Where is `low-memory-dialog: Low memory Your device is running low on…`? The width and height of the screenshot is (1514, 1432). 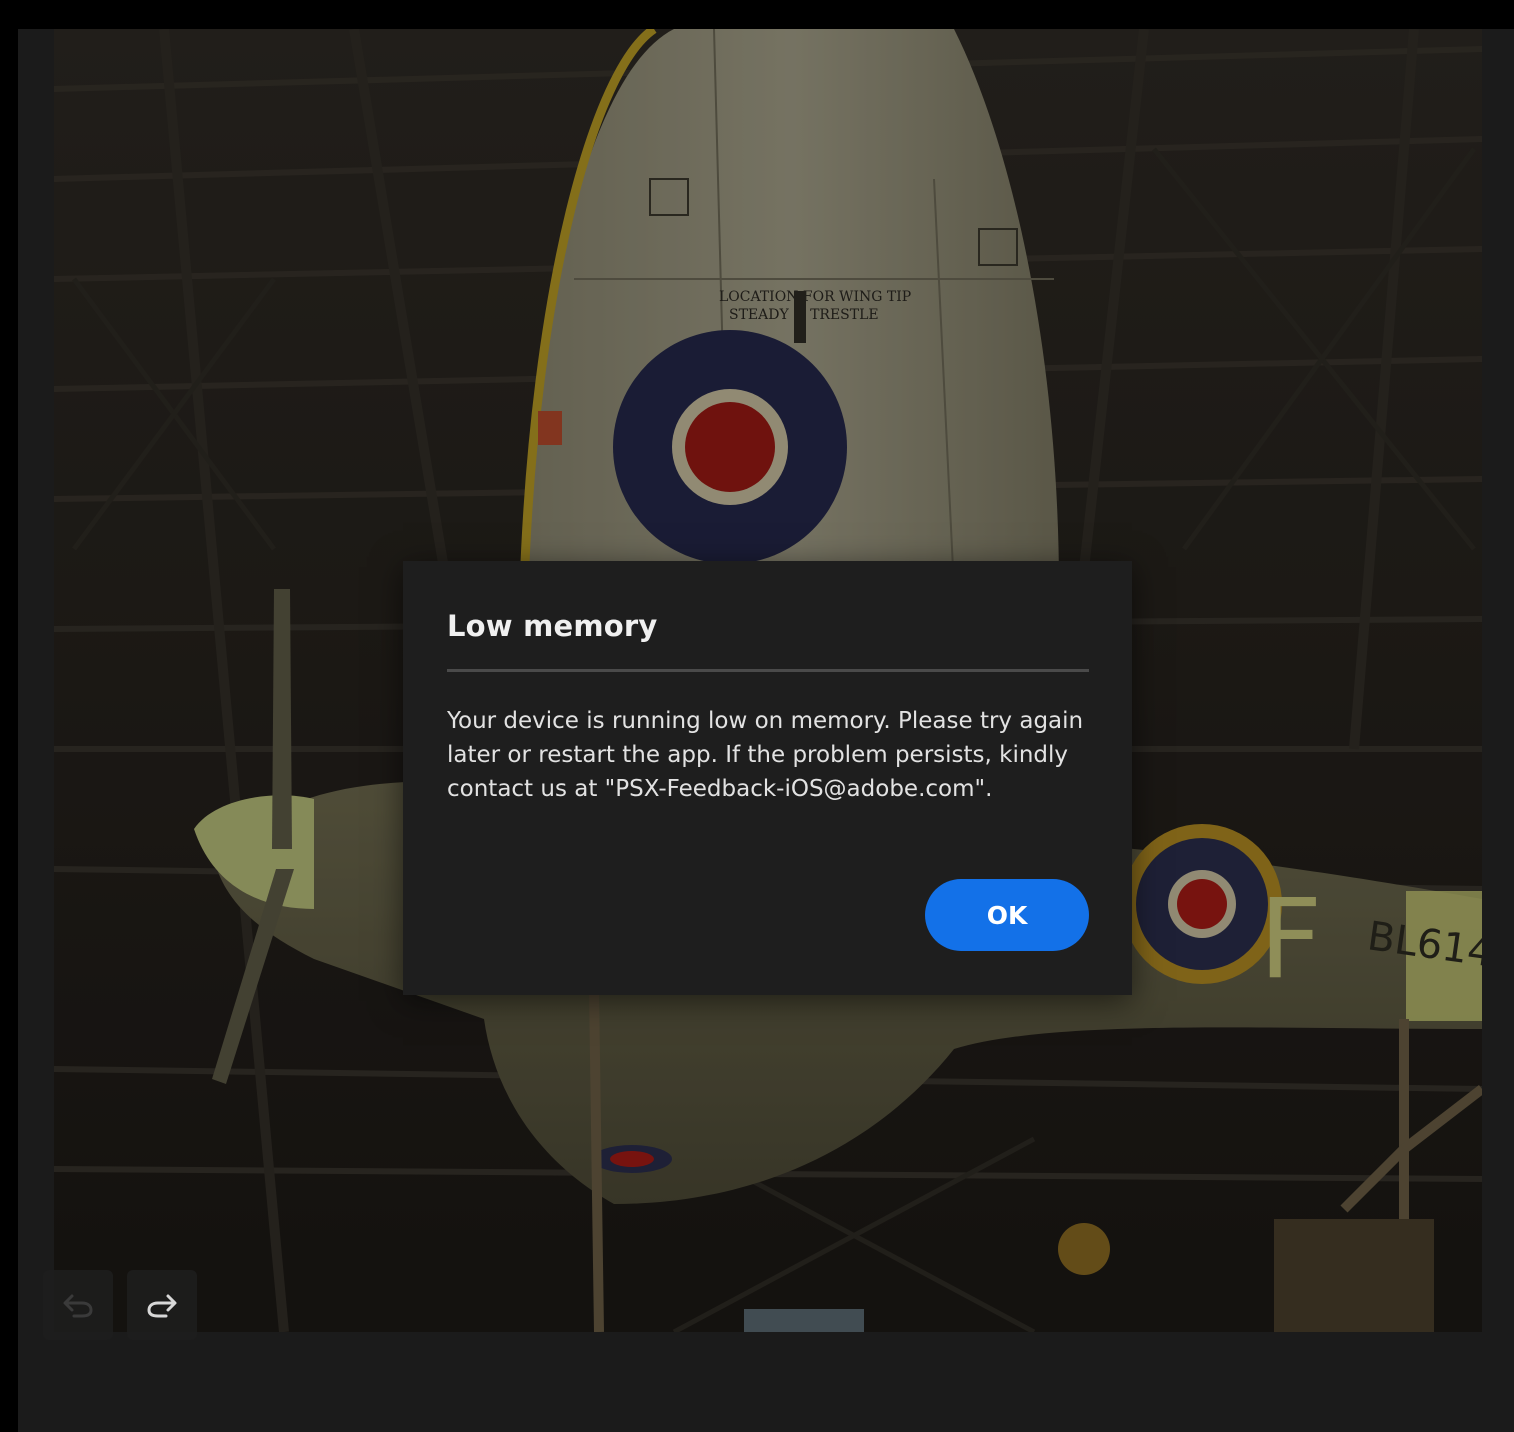 low-memory-dialog: Low memory Your device is running low on… is located at coordinates (767, 778).